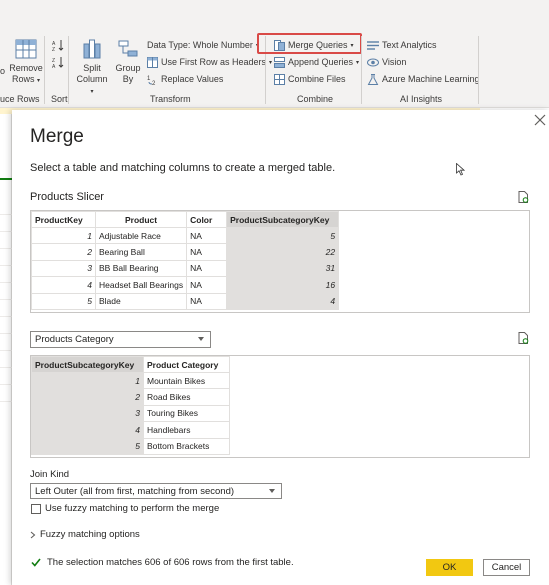 The height and width of the screenshot is (585, 549). Describe the element at coordinates (186, 446) in the screenshot. I see `table-cell: Bottom Brackets` at that location.